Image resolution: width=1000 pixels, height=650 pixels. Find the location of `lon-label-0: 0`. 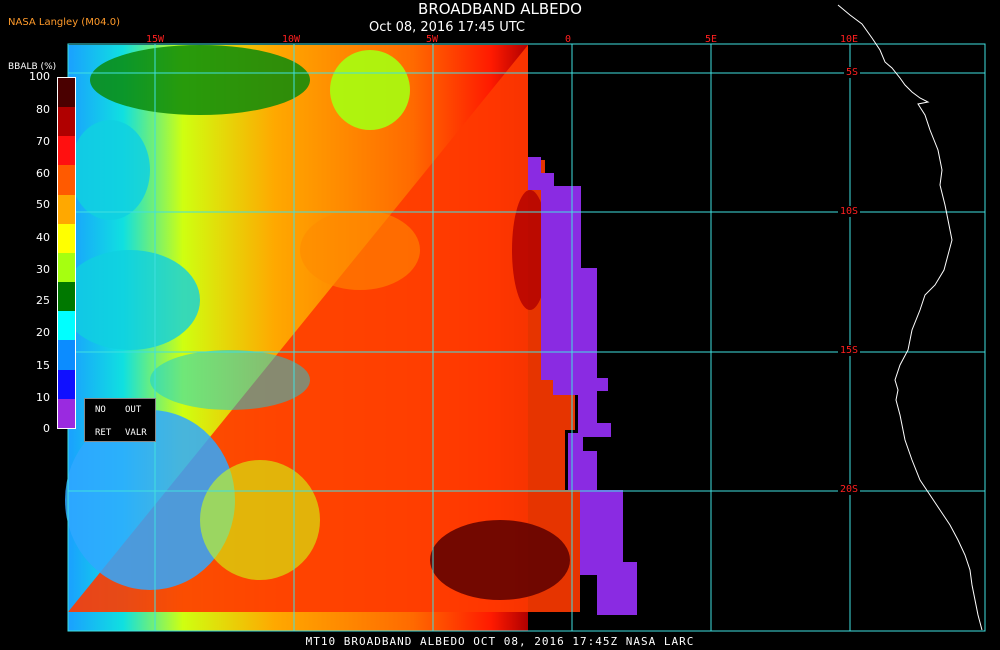

lon-label-0: 0 is located at coordinates (568, 39).